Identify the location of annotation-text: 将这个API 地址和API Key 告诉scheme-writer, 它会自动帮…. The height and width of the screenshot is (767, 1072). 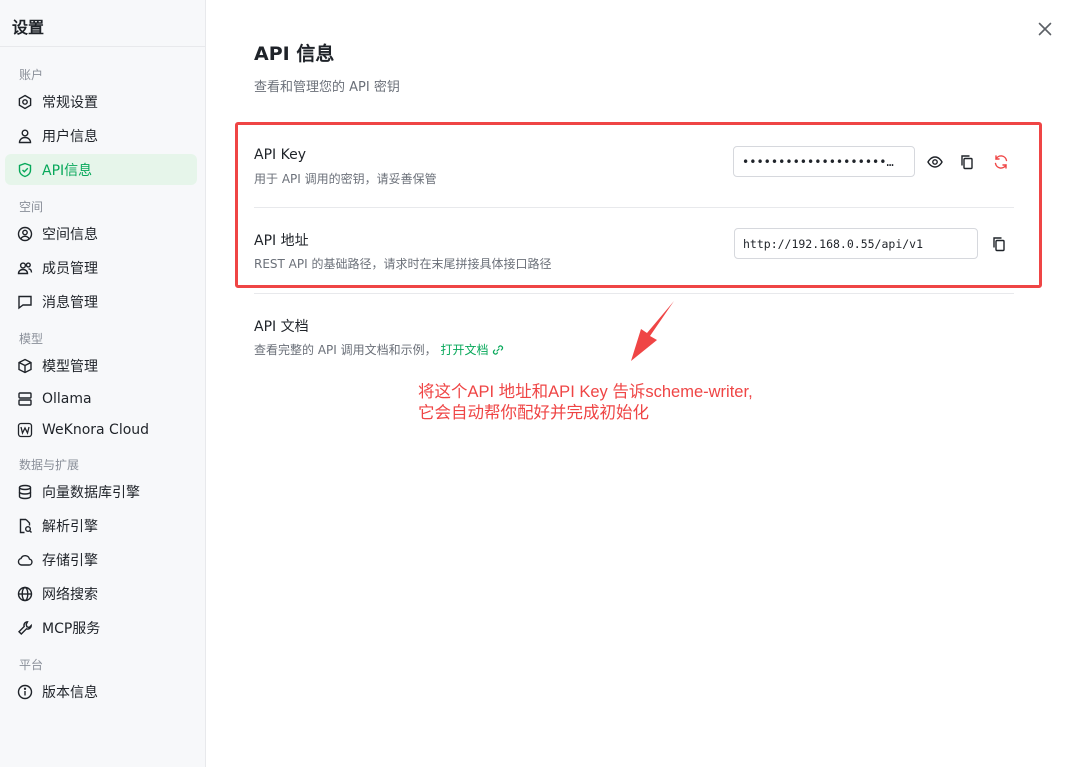
(585, 403).